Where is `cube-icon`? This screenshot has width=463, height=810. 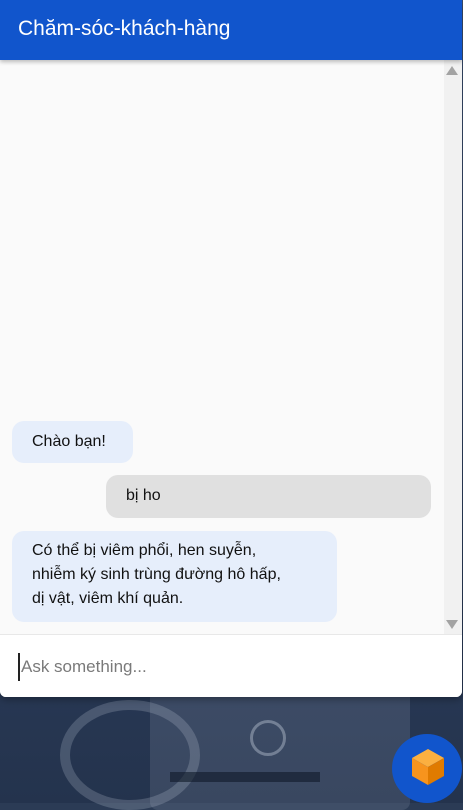
cube-icon is located at coordinates (428, 767).